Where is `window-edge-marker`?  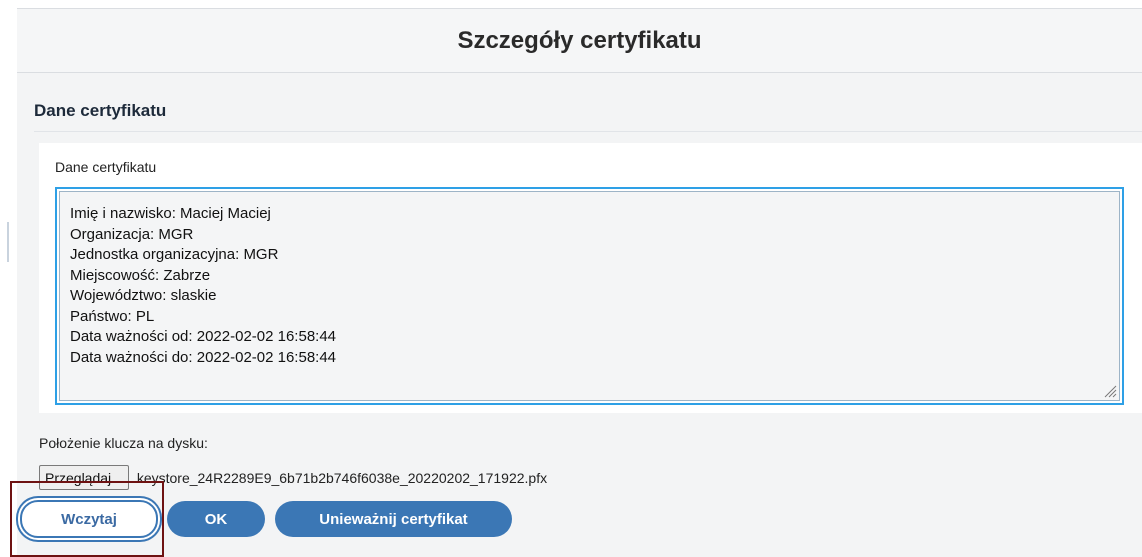 window-edge-marker is located at coordinates (8, 242).